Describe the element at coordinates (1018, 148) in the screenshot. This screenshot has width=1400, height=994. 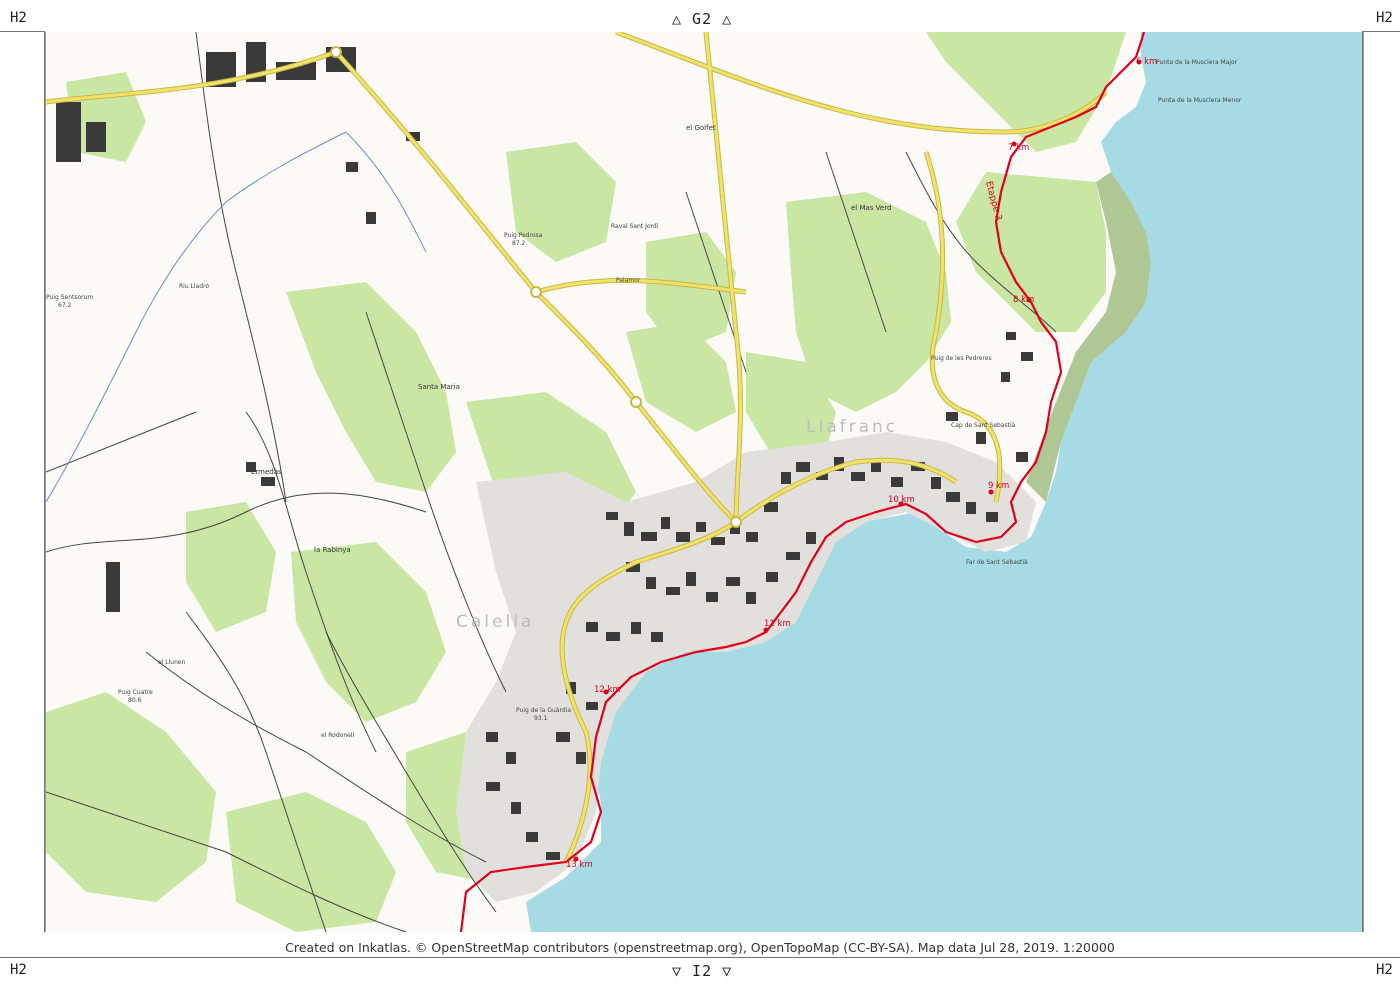
I see `km-label-7: 7 km` at that location.